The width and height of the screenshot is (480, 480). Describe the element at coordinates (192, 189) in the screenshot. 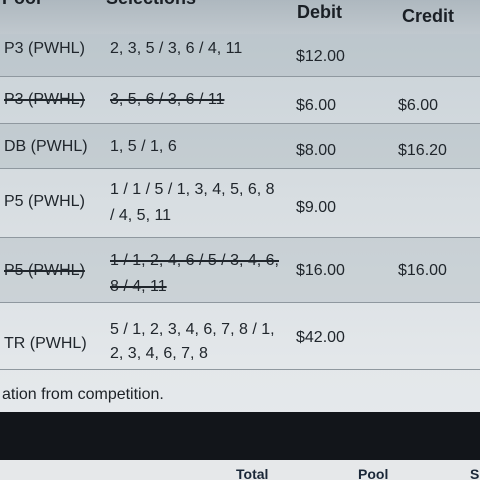

I see `selections-cell-line1: 1 / 1 / 5 / 1, 3, 4, 5, 6, 8` at that location.